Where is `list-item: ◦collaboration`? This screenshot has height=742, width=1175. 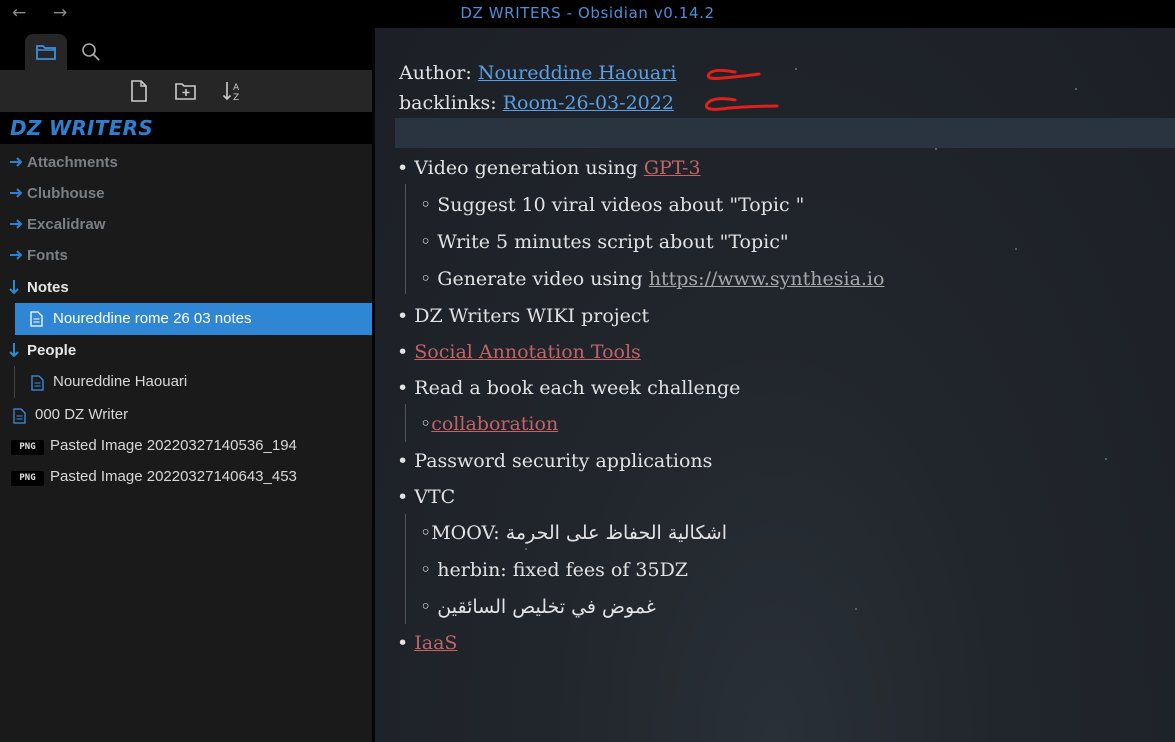
list-item: ◦collaboration is located at coordinates (489, 424).